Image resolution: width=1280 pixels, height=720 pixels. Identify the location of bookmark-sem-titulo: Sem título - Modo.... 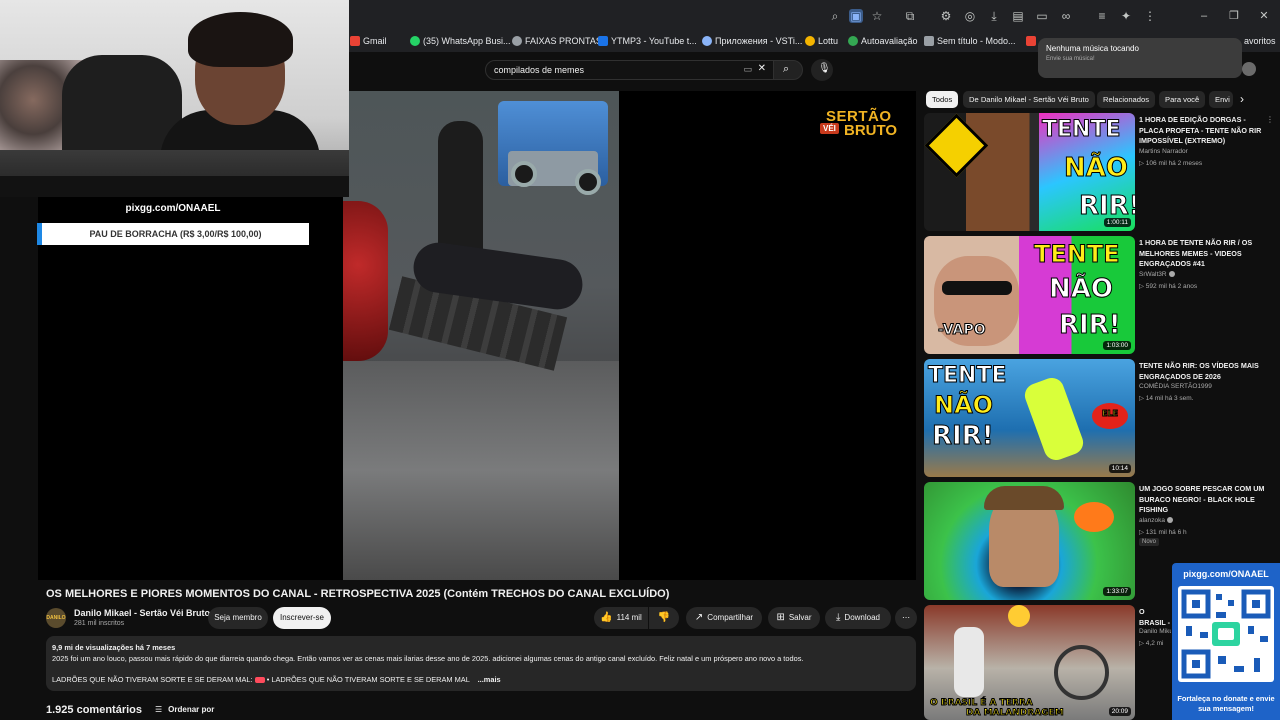
(970, 41).